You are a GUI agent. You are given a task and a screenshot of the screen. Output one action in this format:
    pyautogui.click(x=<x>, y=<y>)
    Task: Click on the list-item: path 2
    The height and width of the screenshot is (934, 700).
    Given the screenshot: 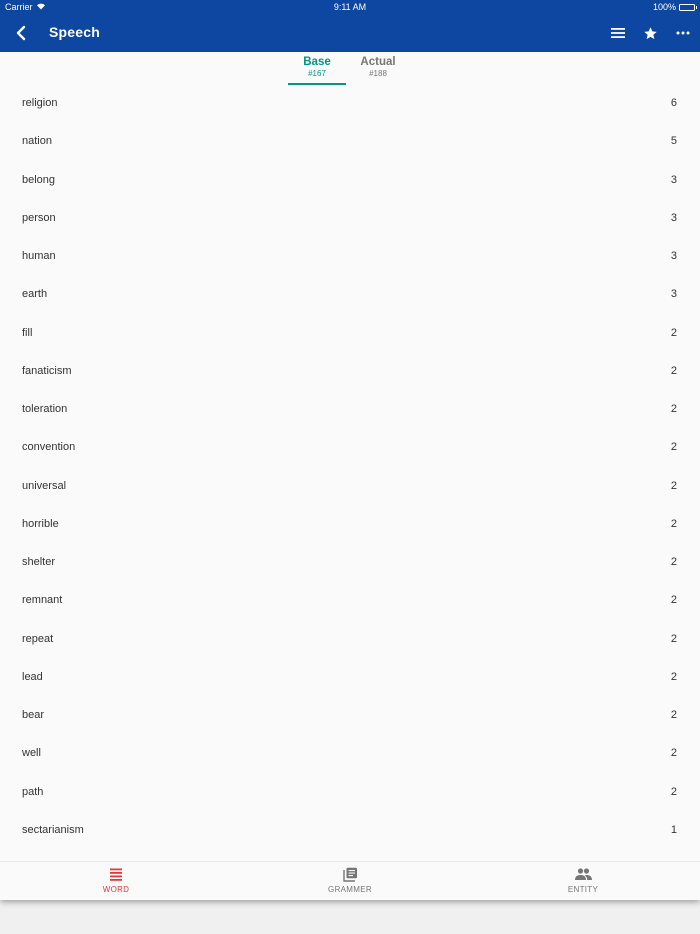 What is the action you would take?
    pyautogui.click(x=350, y=793)
    